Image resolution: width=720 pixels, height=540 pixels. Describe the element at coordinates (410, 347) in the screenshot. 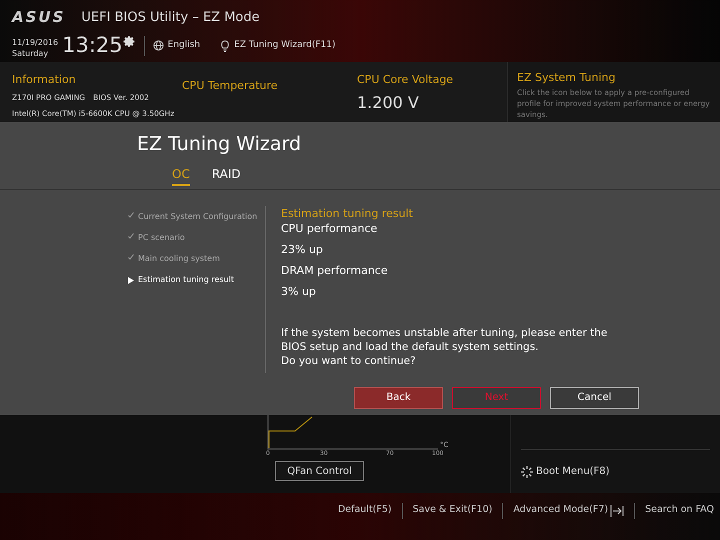

I see `warning-text: BIOS setup and load the default system settings.` at that location.